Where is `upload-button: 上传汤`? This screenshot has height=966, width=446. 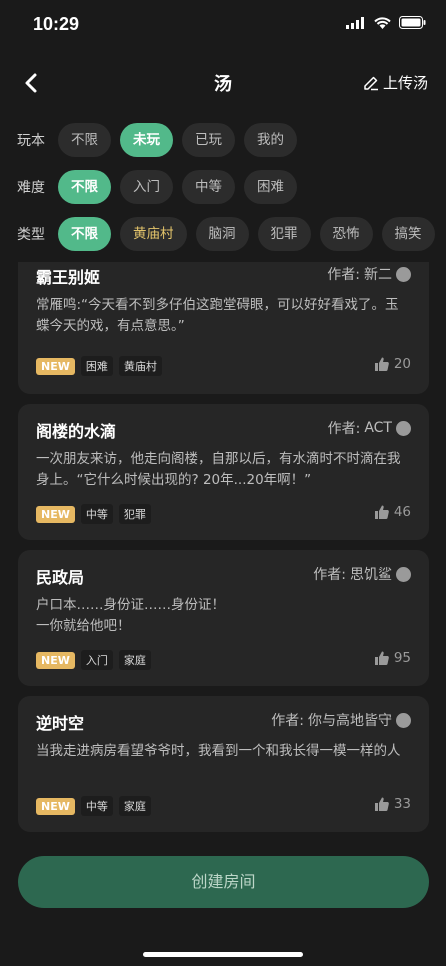 upload-button: 上传汤 is located at coordinates (395, 82).